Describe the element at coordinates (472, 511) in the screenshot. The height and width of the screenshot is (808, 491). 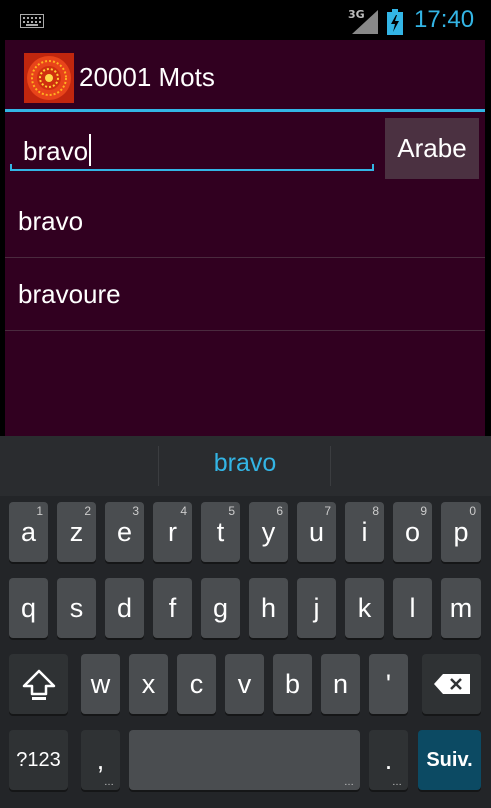
I see `key-hint: 0` at that location.